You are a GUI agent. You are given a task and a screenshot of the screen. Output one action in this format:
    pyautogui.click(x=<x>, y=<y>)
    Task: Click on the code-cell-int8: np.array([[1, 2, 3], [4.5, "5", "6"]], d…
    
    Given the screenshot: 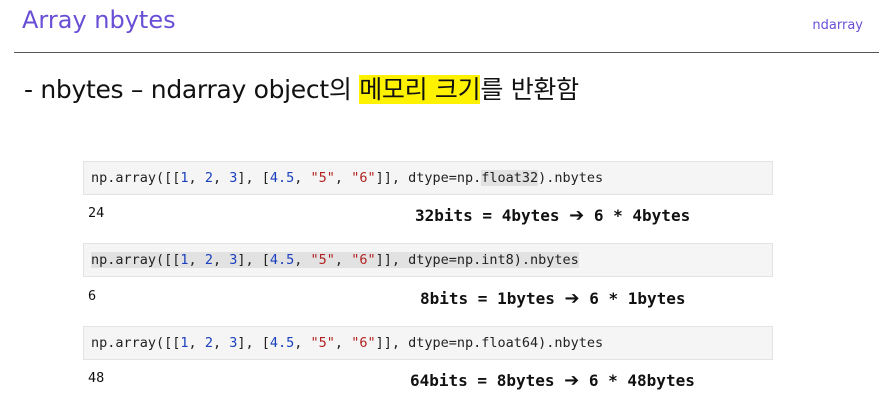 What is the action you would take?
    pyautogui.click(x=428, y=260)
    